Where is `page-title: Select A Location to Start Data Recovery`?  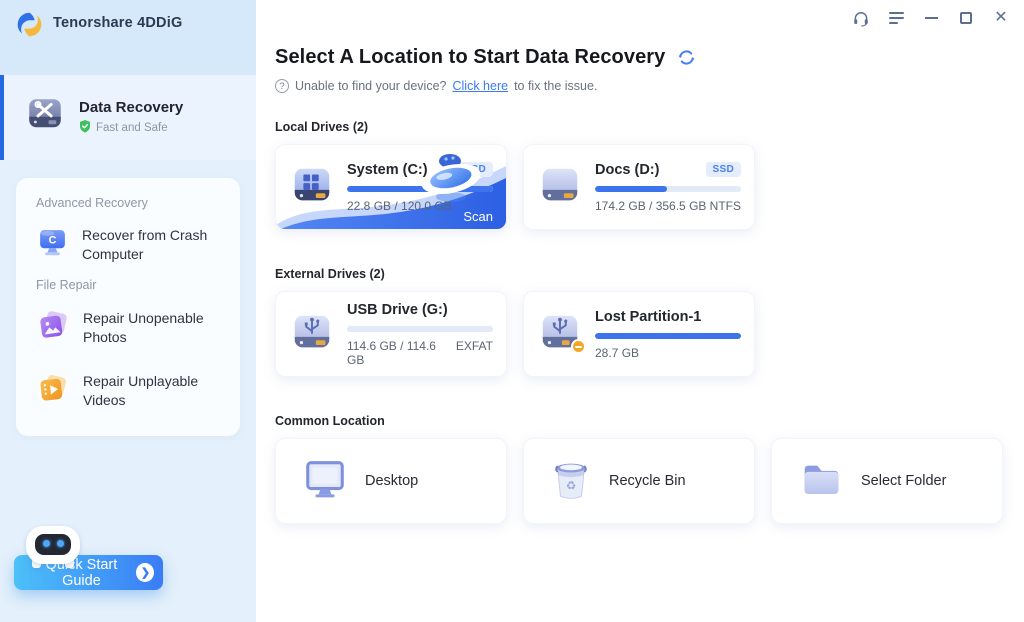
page-title: Select A Location to Start Data Recovery is located at coordinates (470, 57).